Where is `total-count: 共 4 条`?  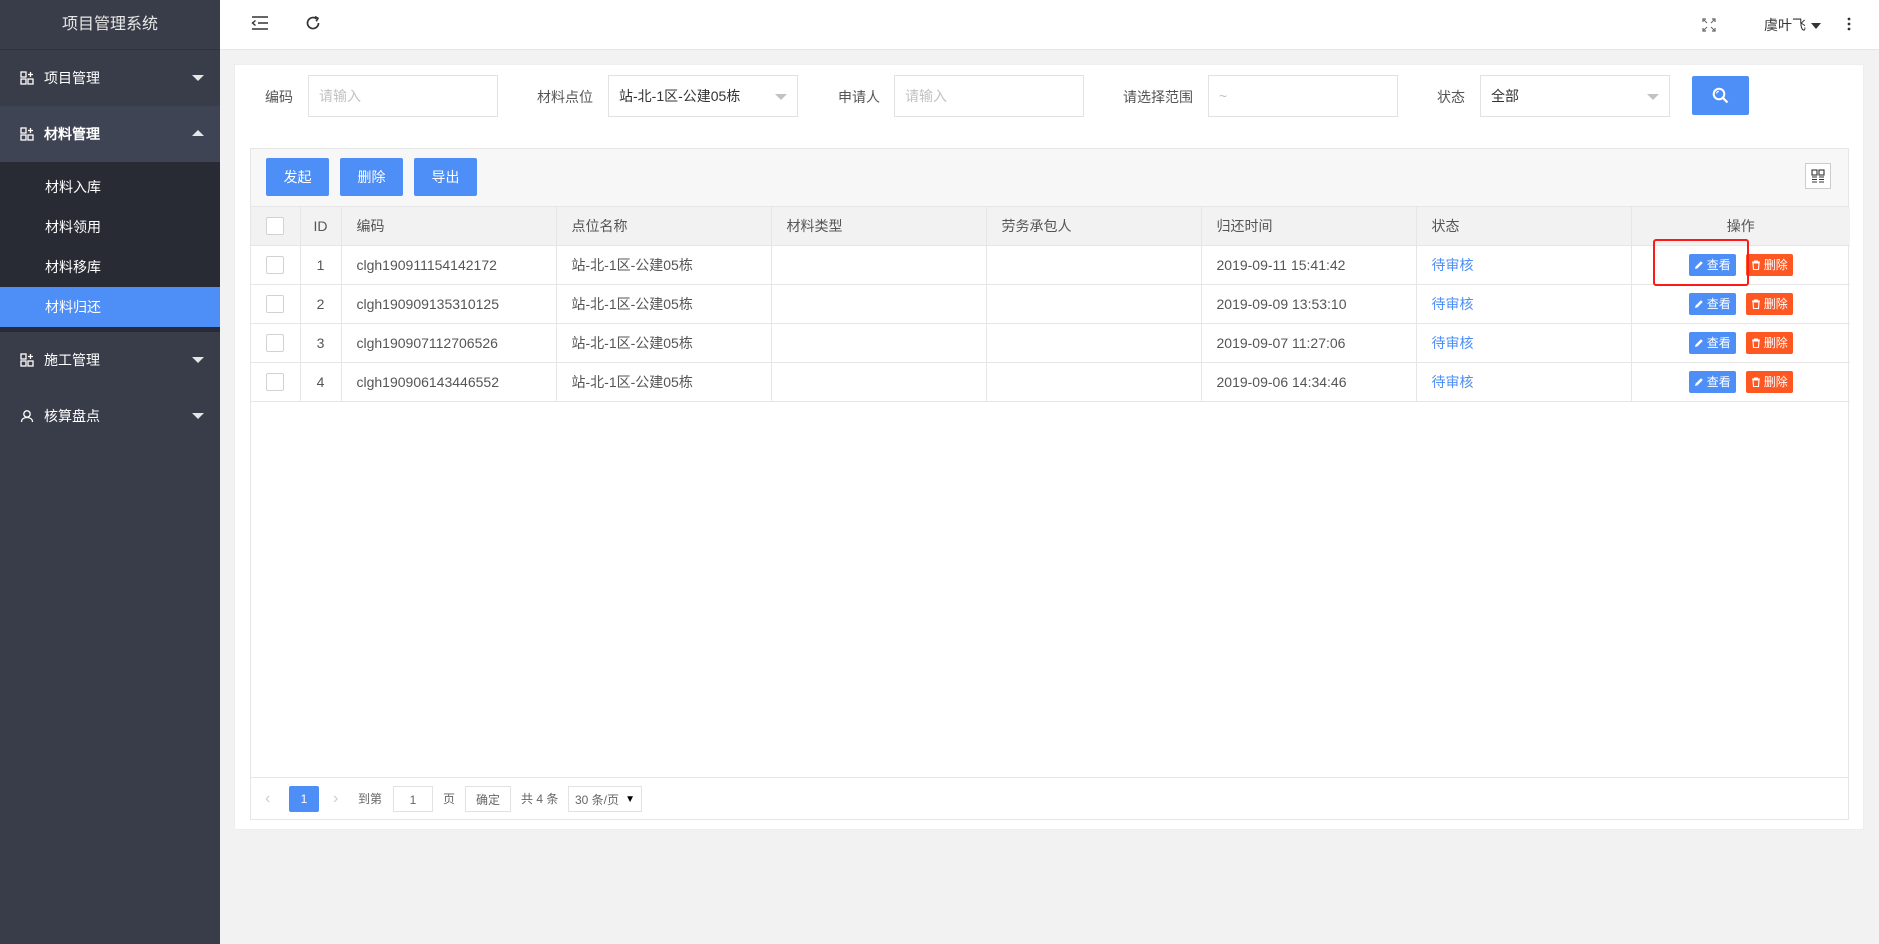
total-count: 共 4 条 is located at coordinates (540, 799).